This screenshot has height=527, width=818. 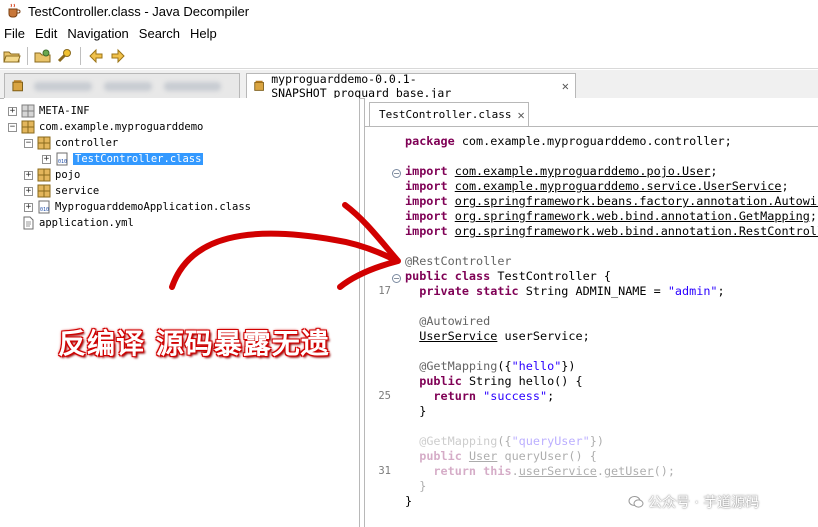 I want to click on toolbar, so click(x=409, y=56).